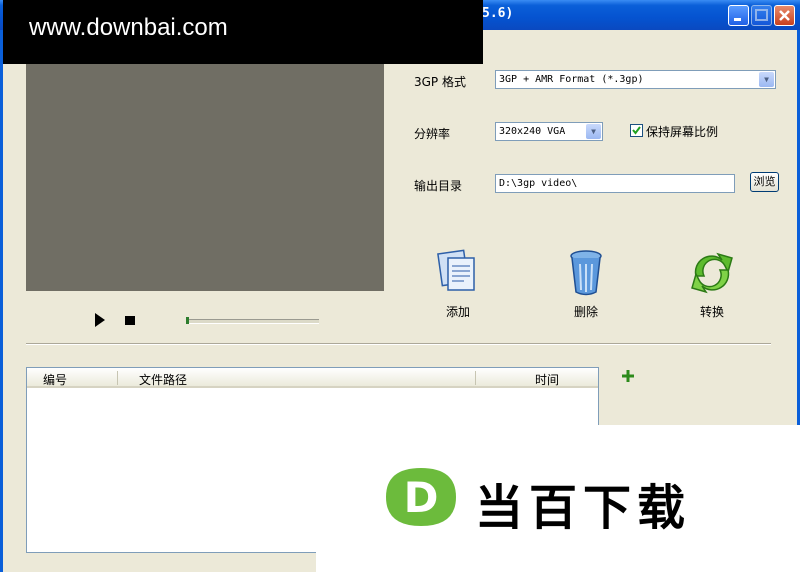 The image size is (800, 572). What do you see at coordinates (457, 312) in the screenshot?
I see `add-label: 添加` at bounding box center [457, 312].